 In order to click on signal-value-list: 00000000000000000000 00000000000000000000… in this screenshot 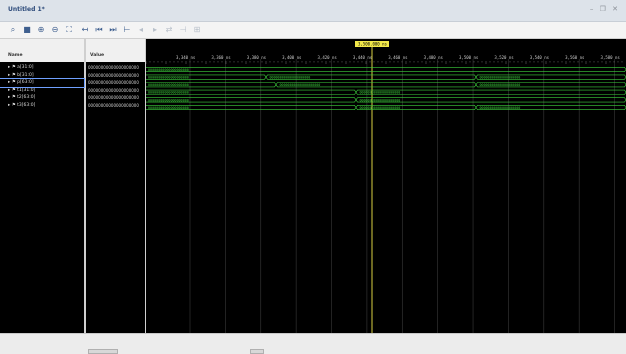, I will do `click(116, 87)`.